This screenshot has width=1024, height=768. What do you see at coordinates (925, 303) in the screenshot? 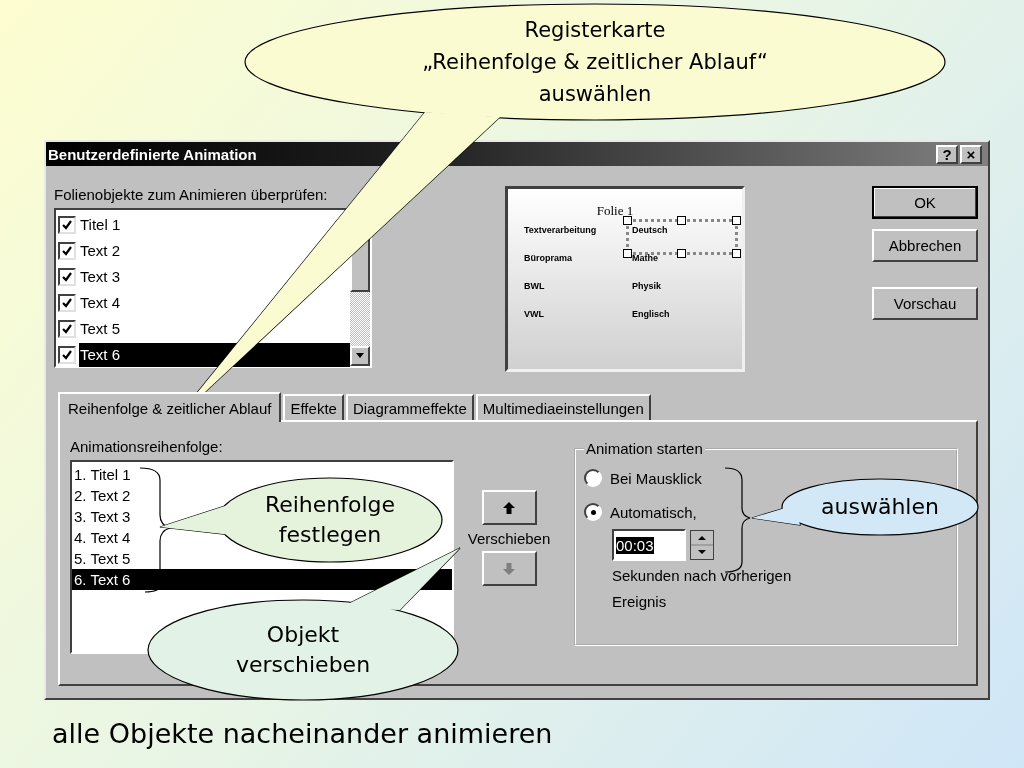
I see `preview-button: Vorschau` at bounding box center [925, 303].